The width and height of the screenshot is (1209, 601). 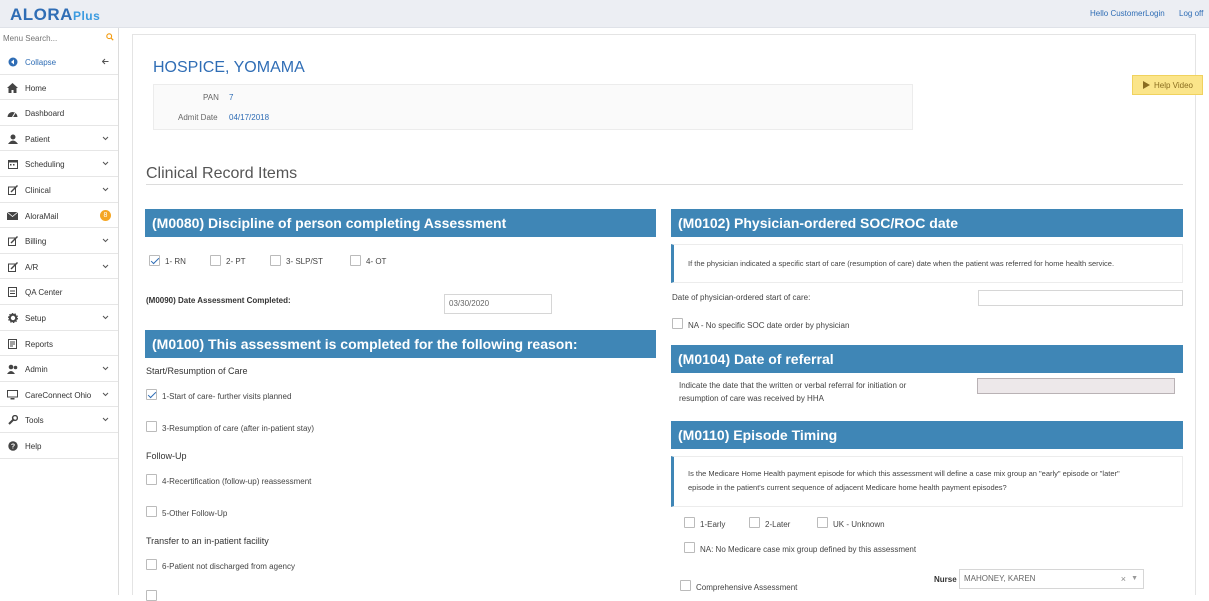 I want to click on arrow-left-icon, so click(x=105, y=61).